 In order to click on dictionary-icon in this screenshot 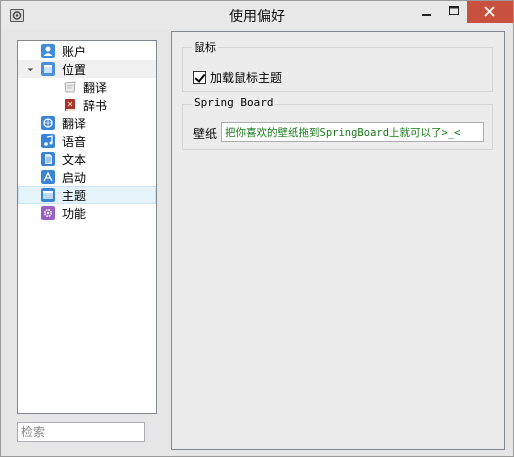, I will do `click(70, 105)`.